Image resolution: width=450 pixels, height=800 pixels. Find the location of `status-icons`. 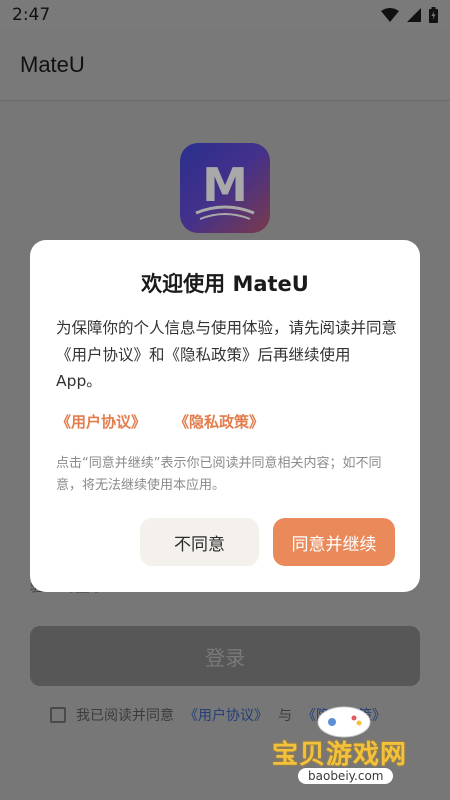

status-icons is located at coordinates (409, 15).